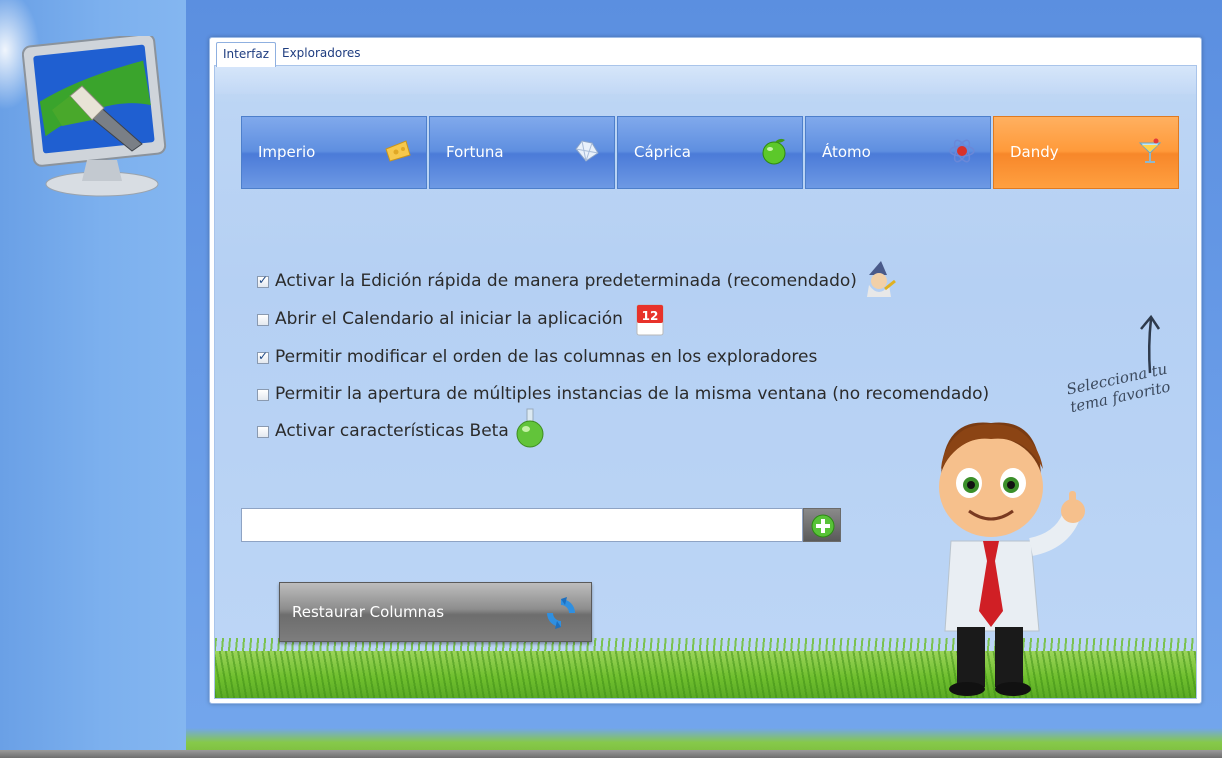 Image resolution: width=1222 pixels, height=758 pixels. What do you see at coordinates (1086, 152) in the screenshot?
I see `theme-button-dandy: Dandy` at bounding box center [1086, 152].